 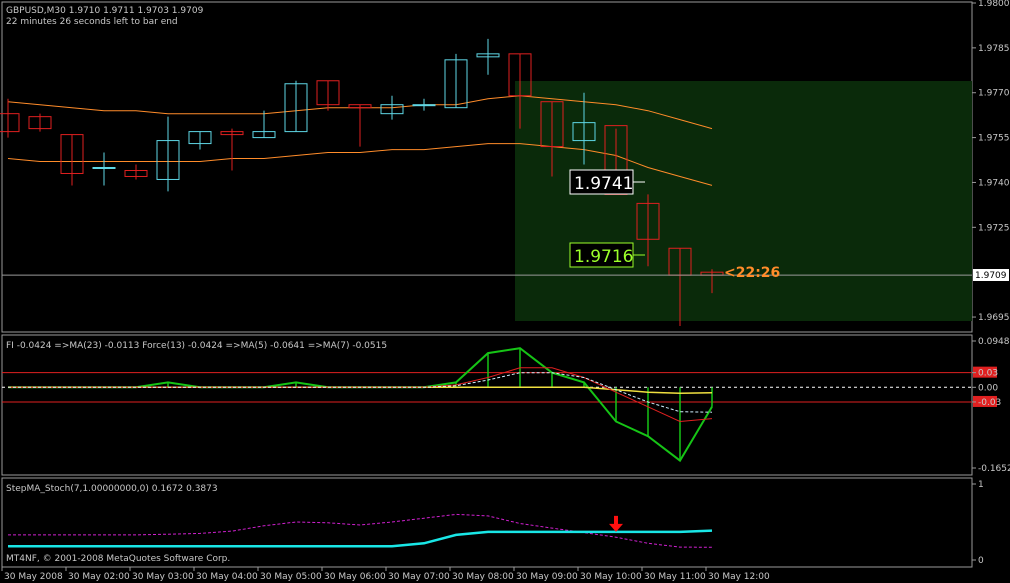 I want to click on force-tick-label: -0.03, so click(x=989, y=403).